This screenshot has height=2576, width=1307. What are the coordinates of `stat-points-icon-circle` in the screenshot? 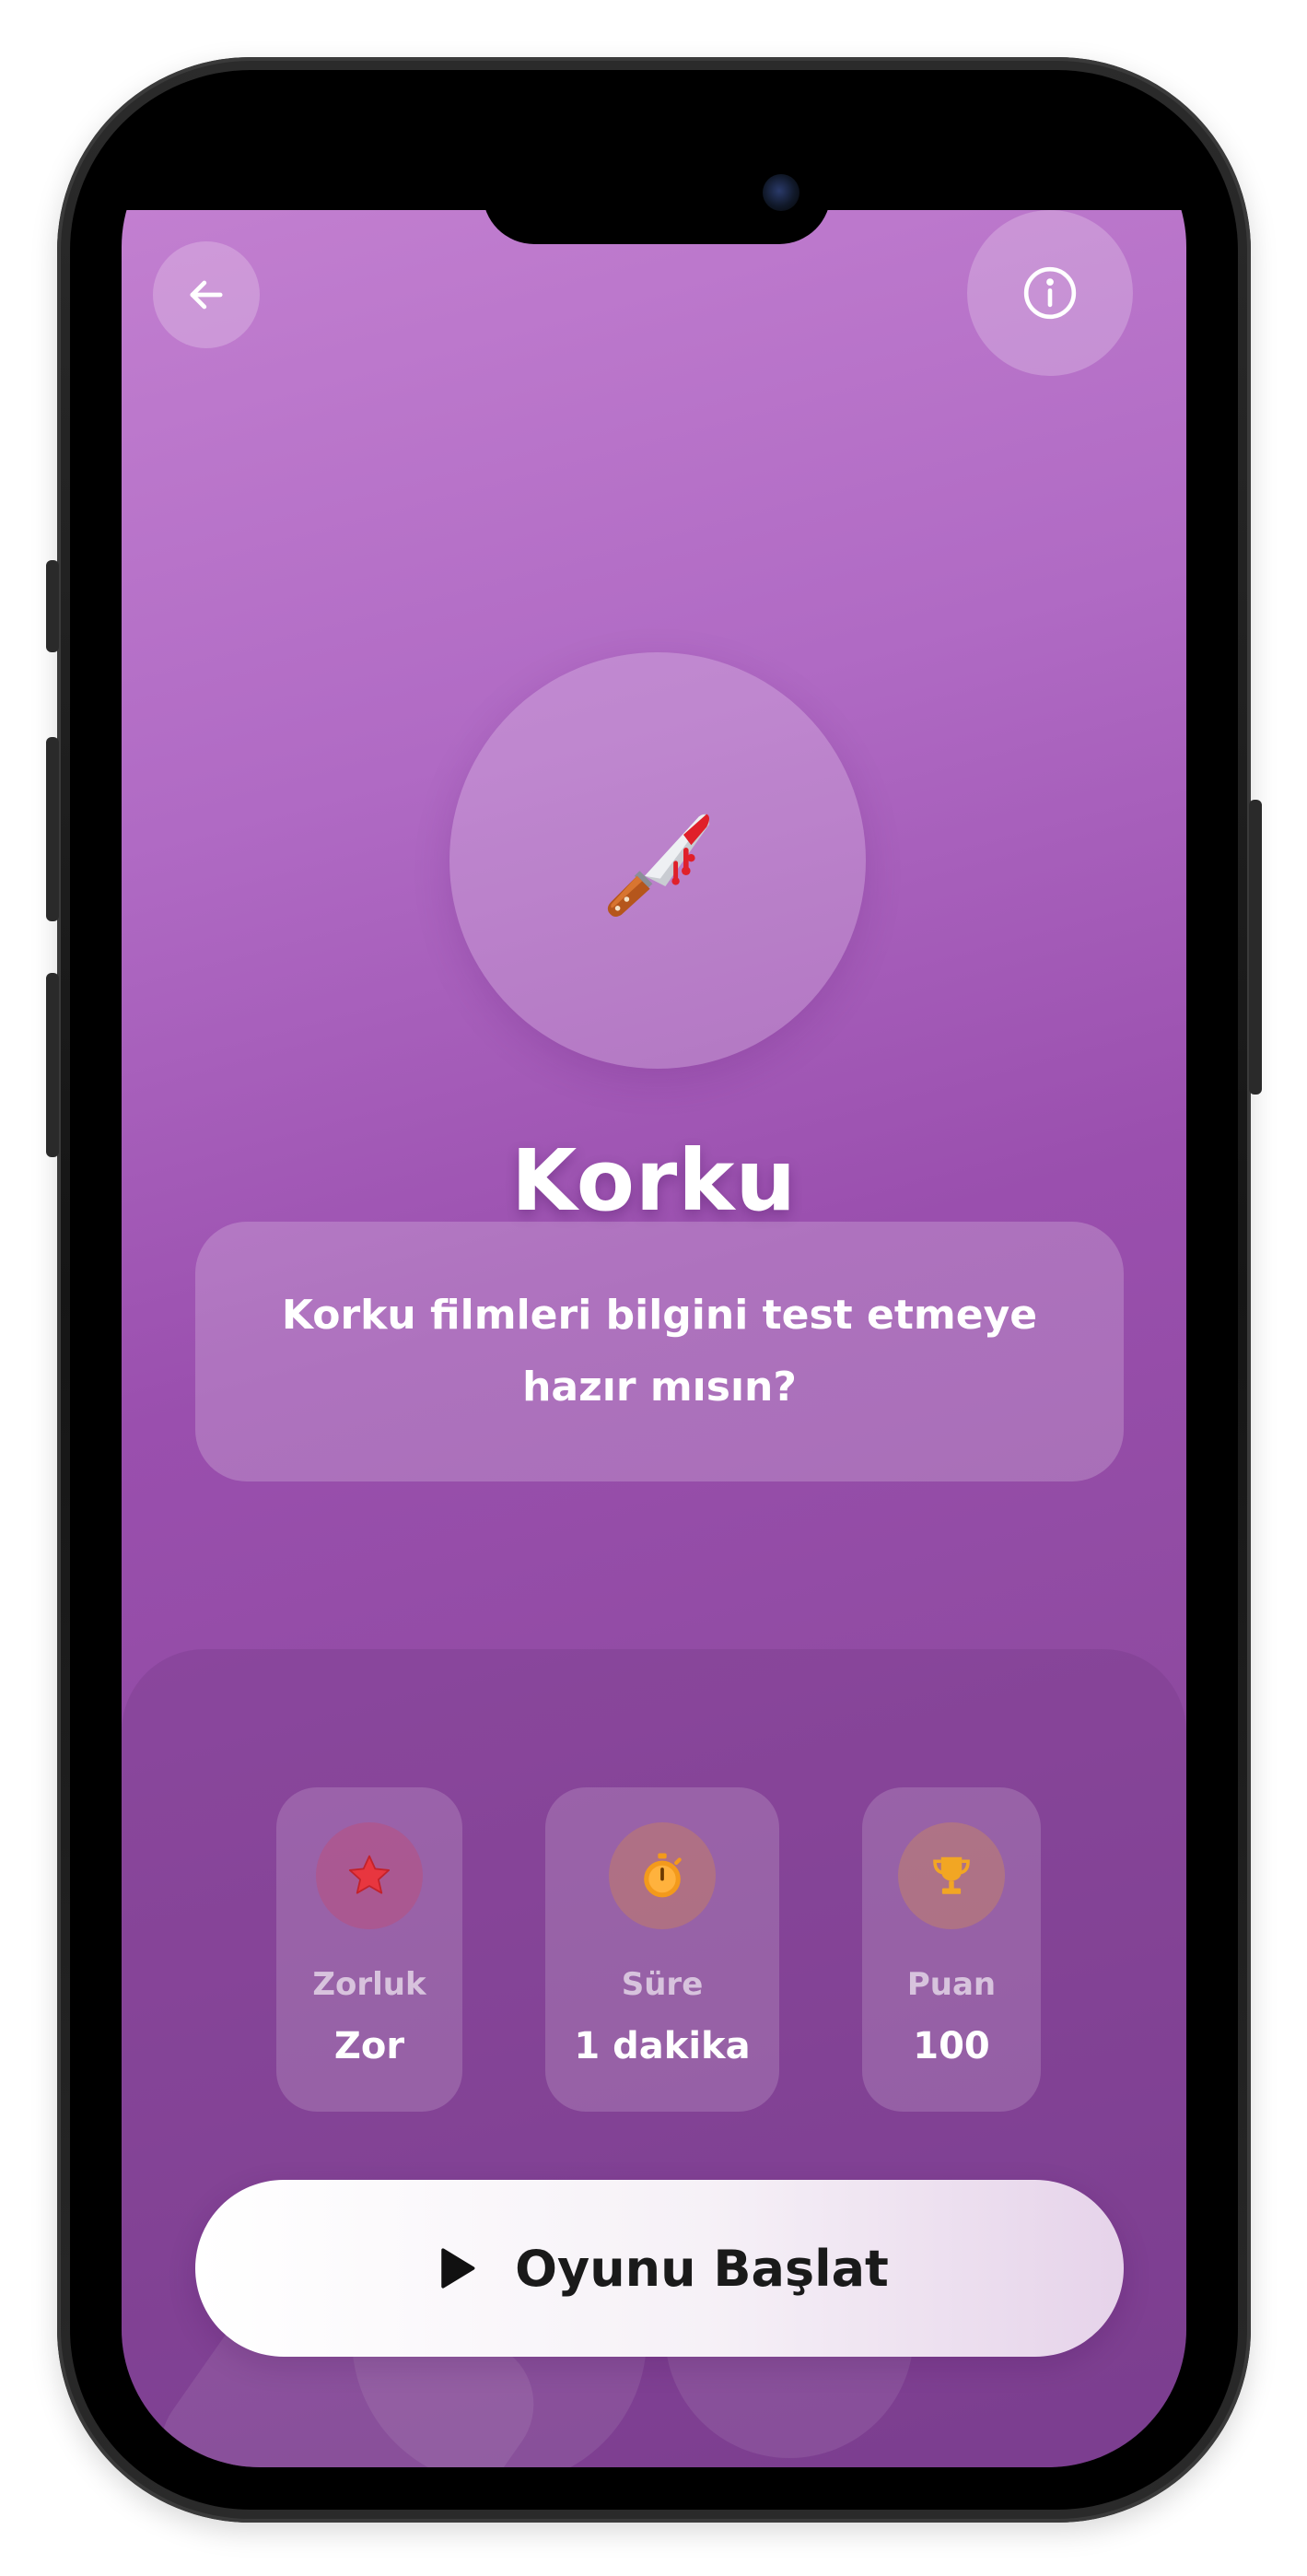 It's located at (951, 1875).